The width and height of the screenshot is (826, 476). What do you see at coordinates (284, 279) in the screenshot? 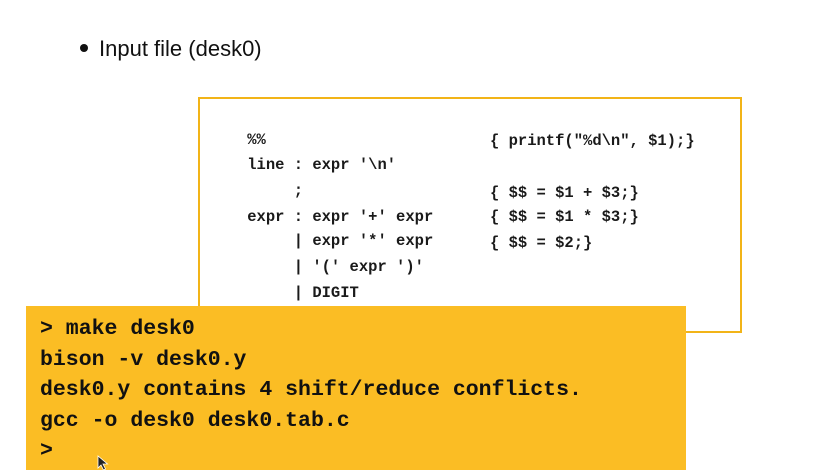
I see `code-line: | DIGIT` at bounding box center [284, 279].